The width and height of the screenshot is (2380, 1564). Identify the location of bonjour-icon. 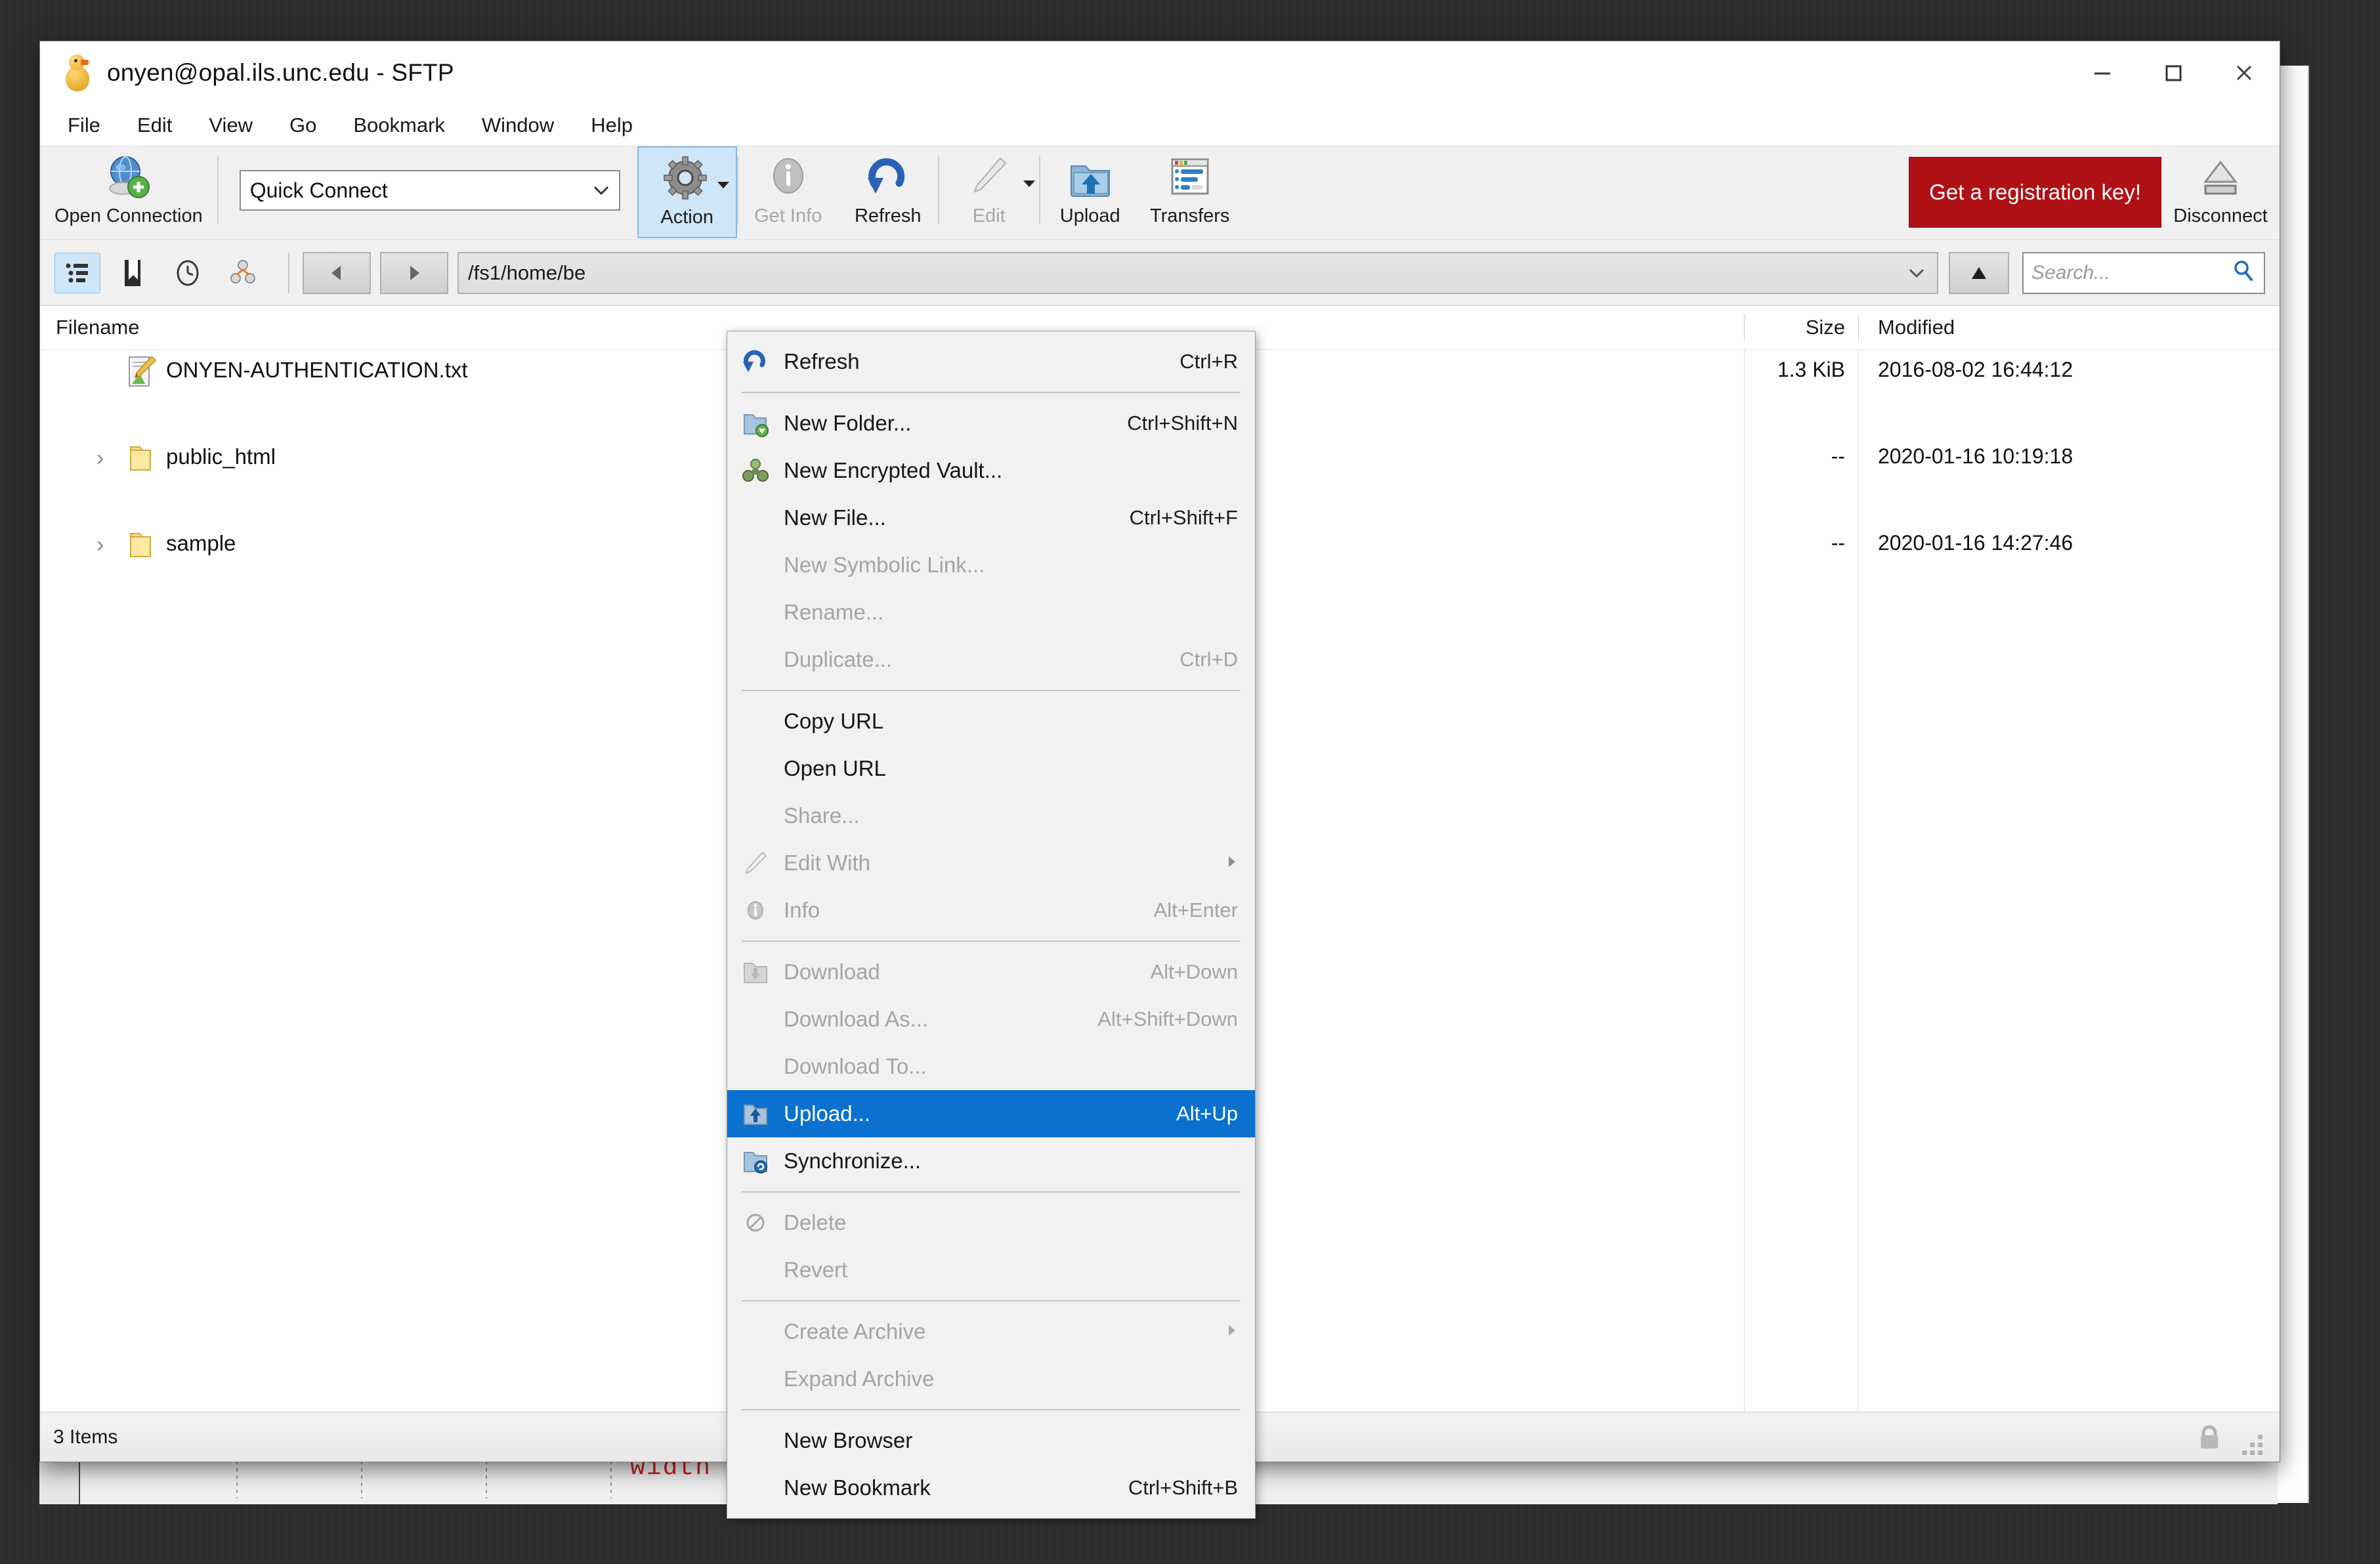
(243, 273).